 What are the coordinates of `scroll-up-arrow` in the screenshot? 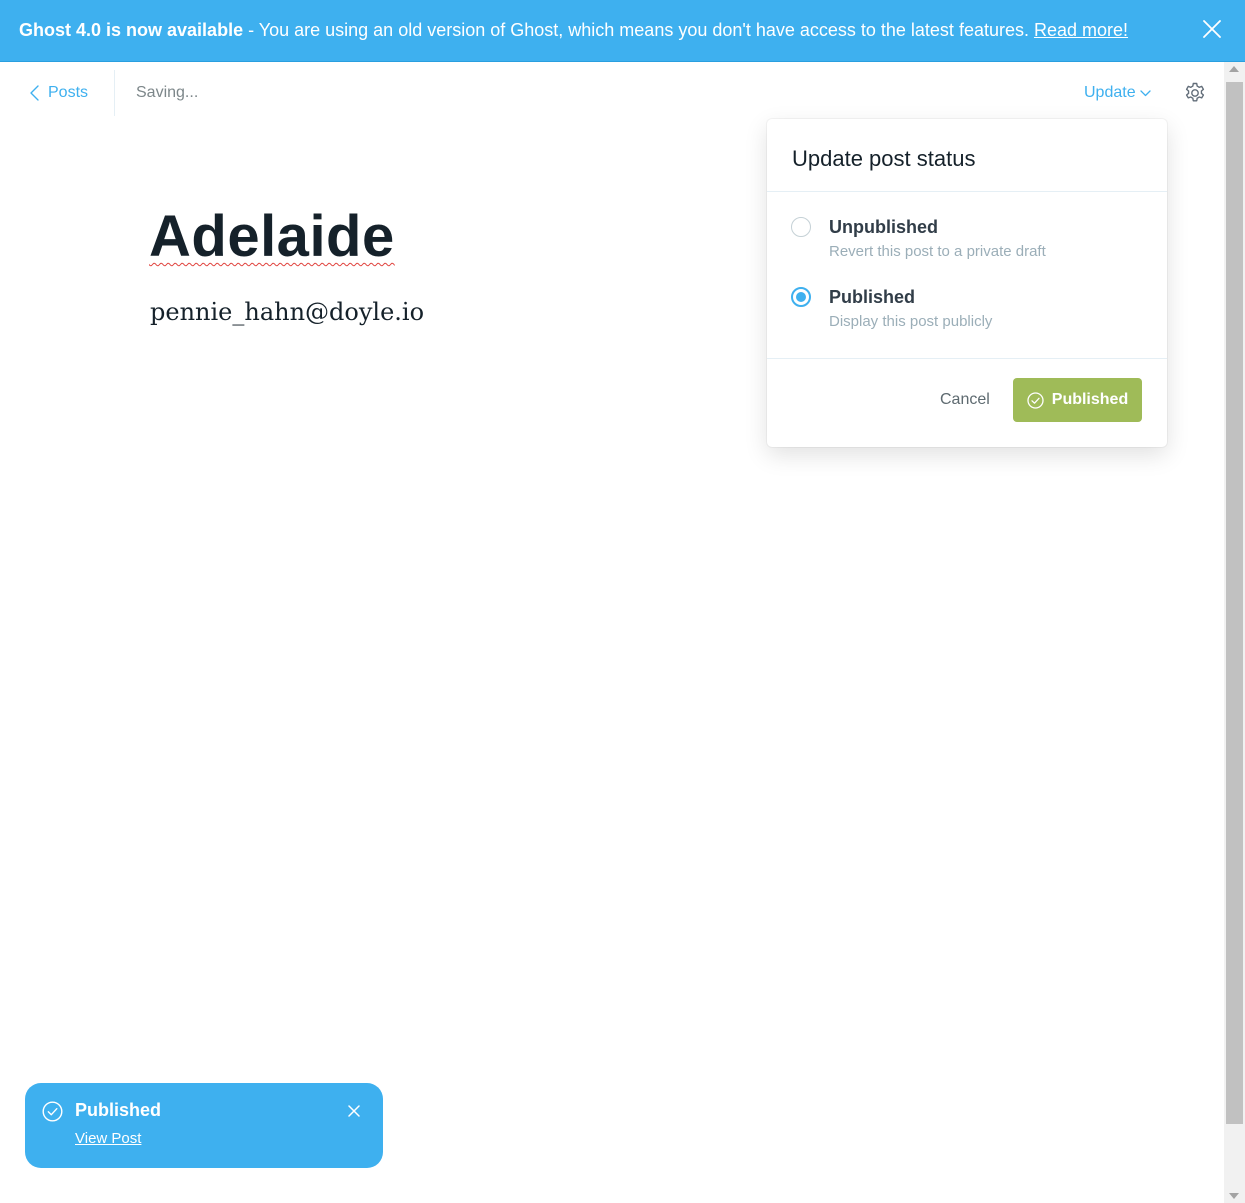 It's located at (1234, 69).